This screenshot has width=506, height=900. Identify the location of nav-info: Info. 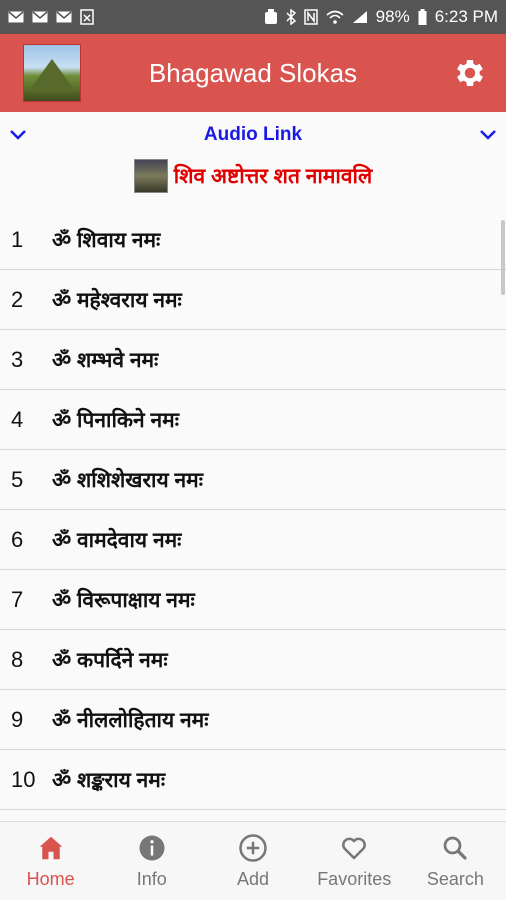
(151, 861).